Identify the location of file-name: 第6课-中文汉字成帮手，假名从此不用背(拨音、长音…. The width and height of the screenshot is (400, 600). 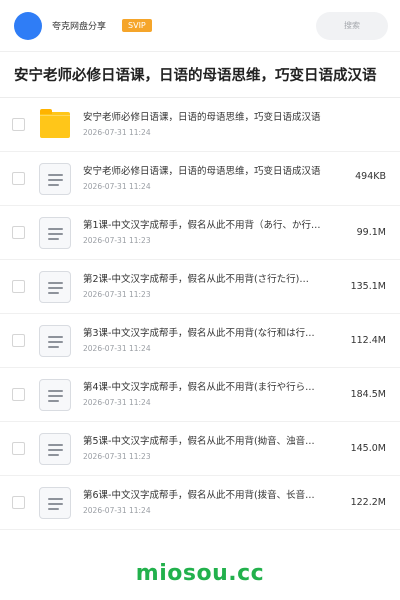
(215, 496).